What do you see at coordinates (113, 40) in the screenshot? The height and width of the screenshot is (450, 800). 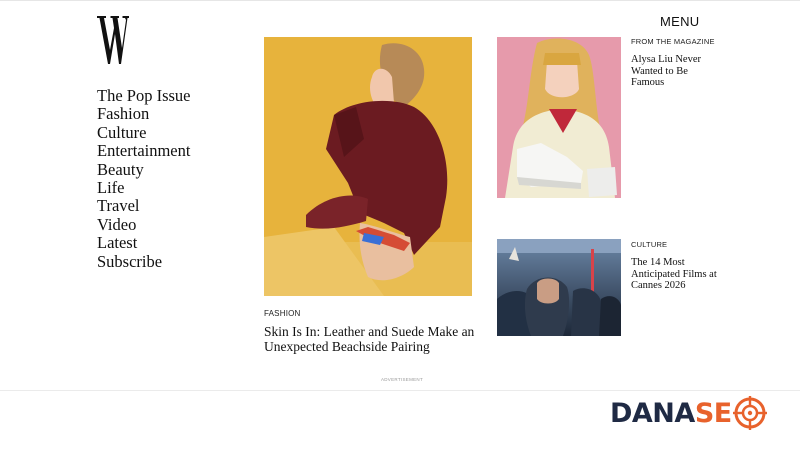 I see `w-logo` at bounding box center [113, 40].